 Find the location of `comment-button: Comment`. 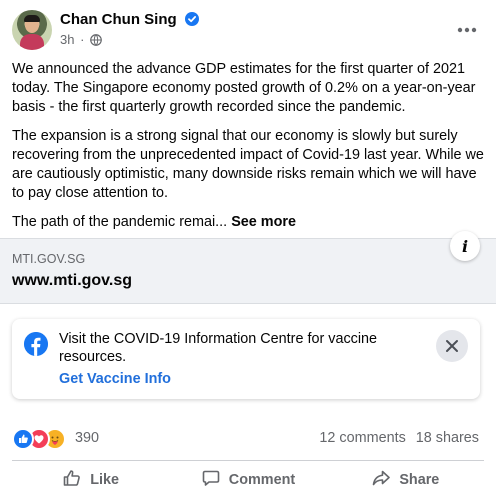

comment-button: Comment is located at coordinates (247, 480).